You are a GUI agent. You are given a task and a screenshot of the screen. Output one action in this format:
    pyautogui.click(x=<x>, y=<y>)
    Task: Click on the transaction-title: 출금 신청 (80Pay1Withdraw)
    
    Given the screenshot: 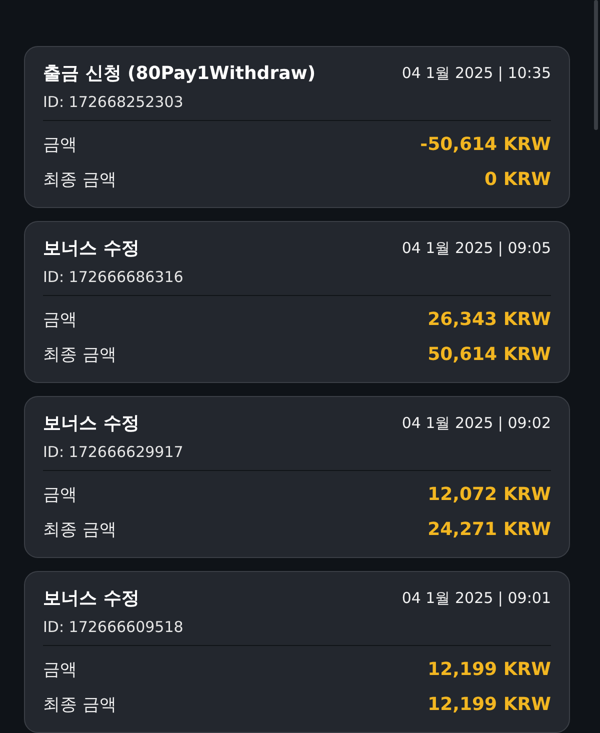 What is the action you would take?
    pyautogui.click(x=179, y=73)
    